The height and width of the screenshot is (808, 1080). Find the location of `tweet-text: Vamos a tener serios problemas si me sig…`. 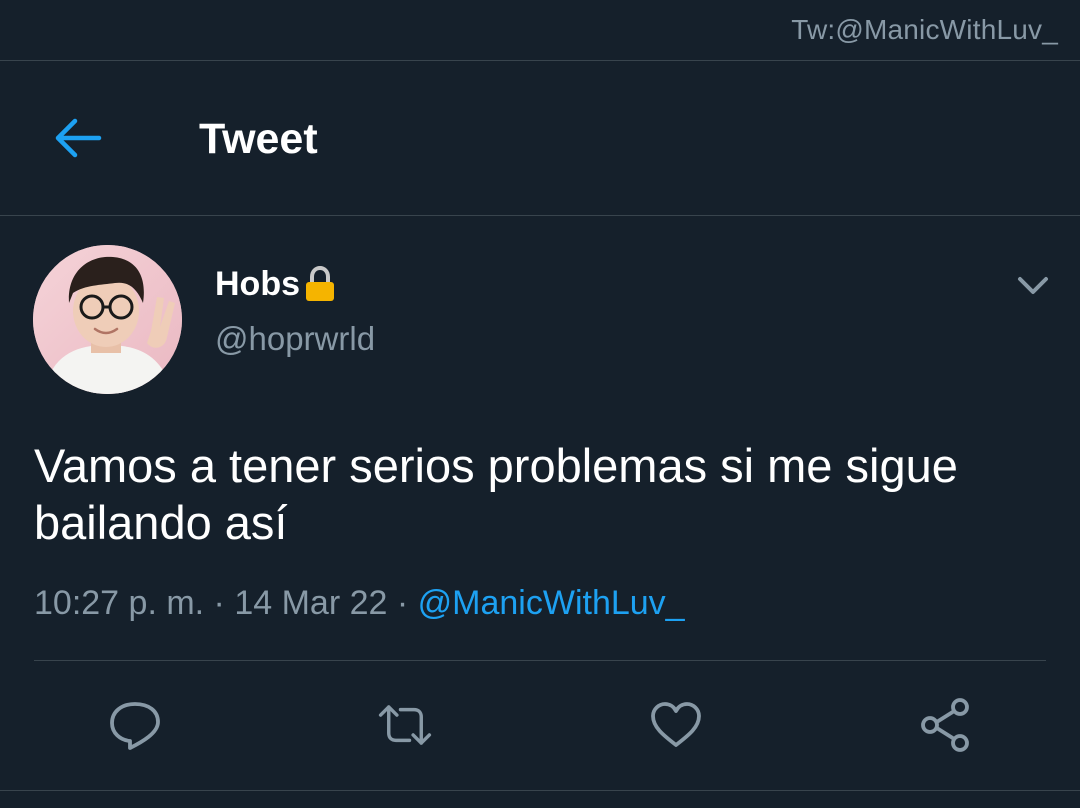

tweet-text: Vamos a tener serios problemas si me sig… is located at coordinates (496, 494).